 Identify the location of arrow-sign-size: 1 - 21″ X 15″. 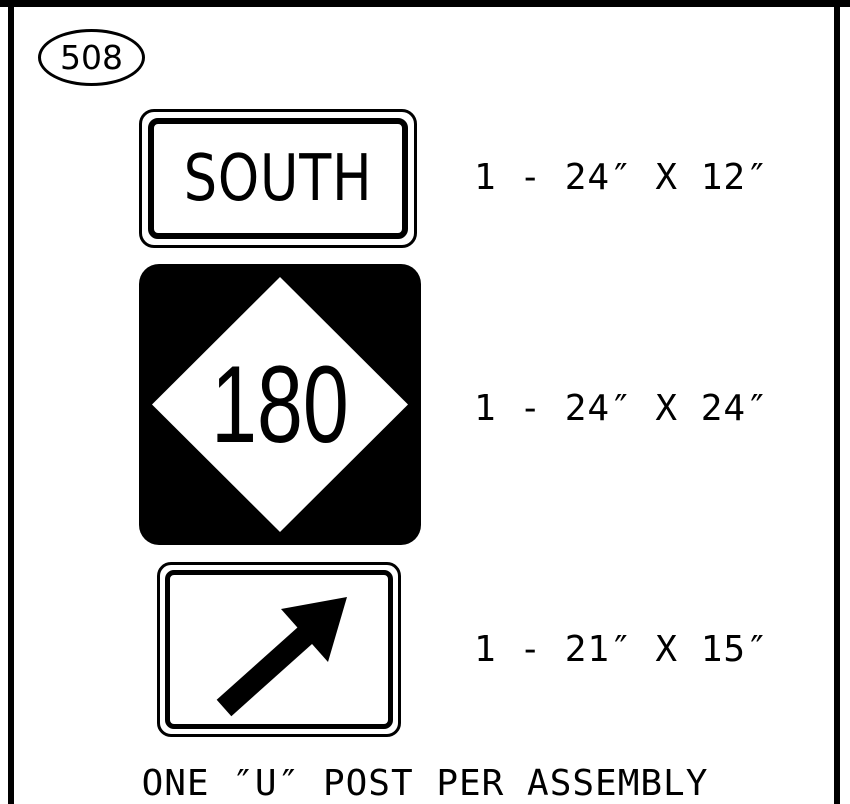
(621, 649).